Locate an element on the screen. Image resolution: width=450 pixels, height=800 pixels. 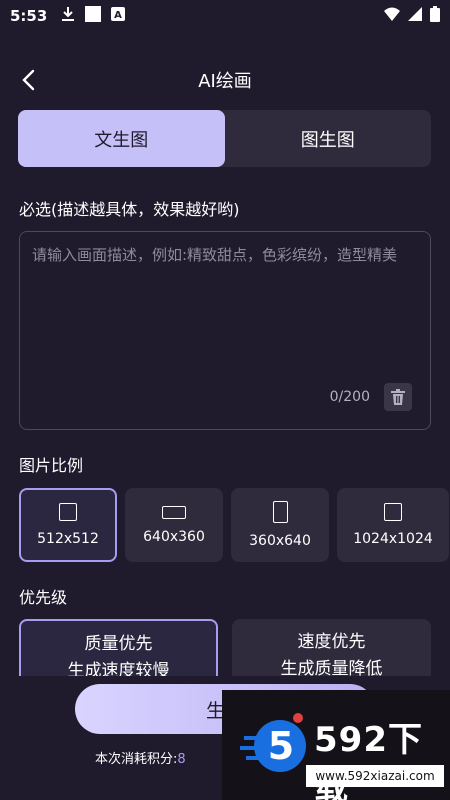
description-input is located at coordinates (224, 307).